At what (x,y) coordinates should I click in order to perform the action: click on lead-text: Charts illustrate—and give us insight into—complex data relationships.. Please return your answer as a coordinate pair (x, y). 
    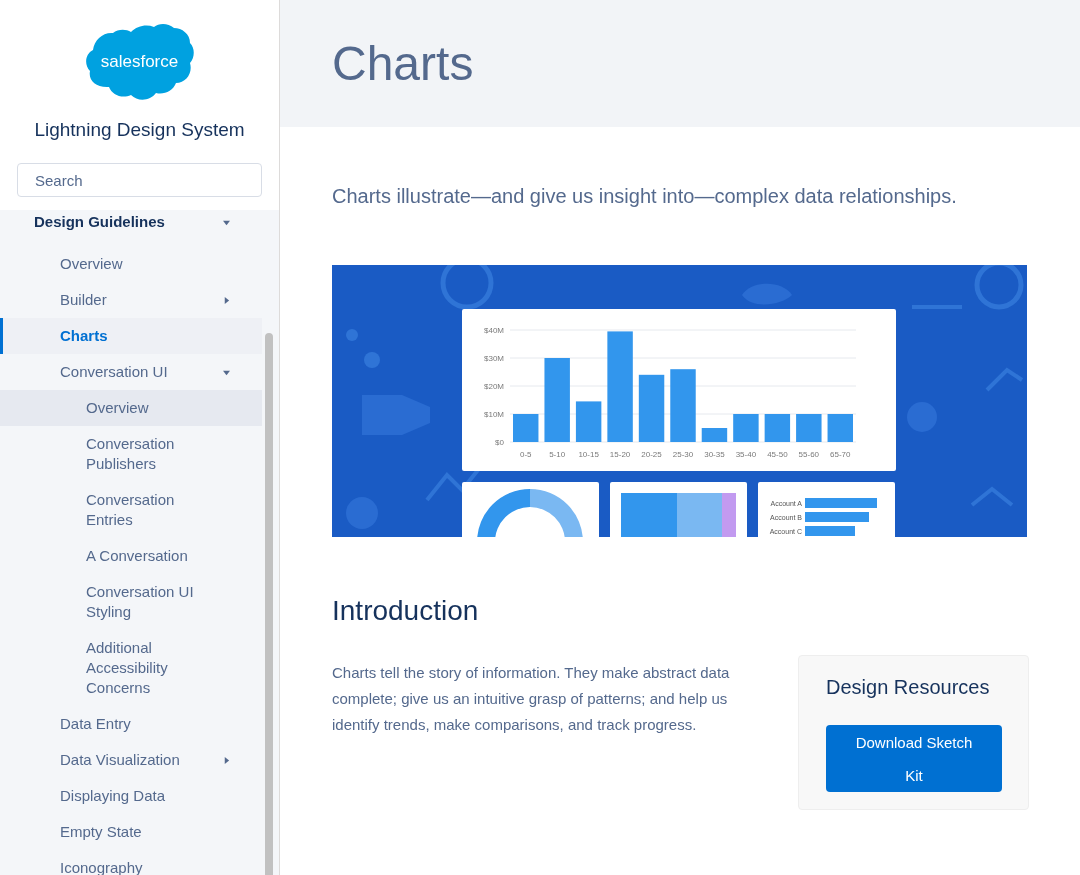
    Looking at the image, I should click on (645, 196).